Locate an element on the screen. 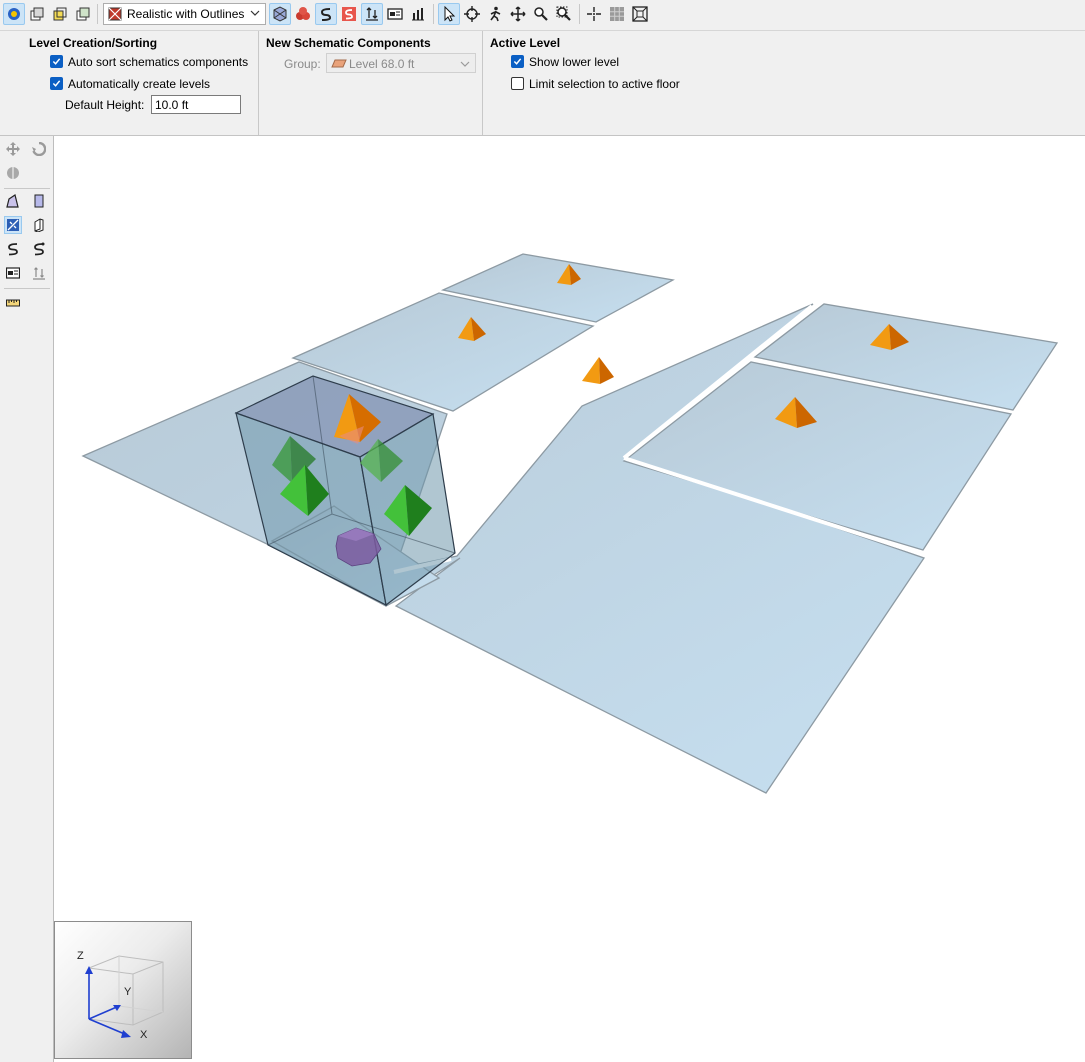 Image resolution: width=1085 pixels, height=1062 pixels. auto-sort-checkbox is located at coordinates (56, 61).